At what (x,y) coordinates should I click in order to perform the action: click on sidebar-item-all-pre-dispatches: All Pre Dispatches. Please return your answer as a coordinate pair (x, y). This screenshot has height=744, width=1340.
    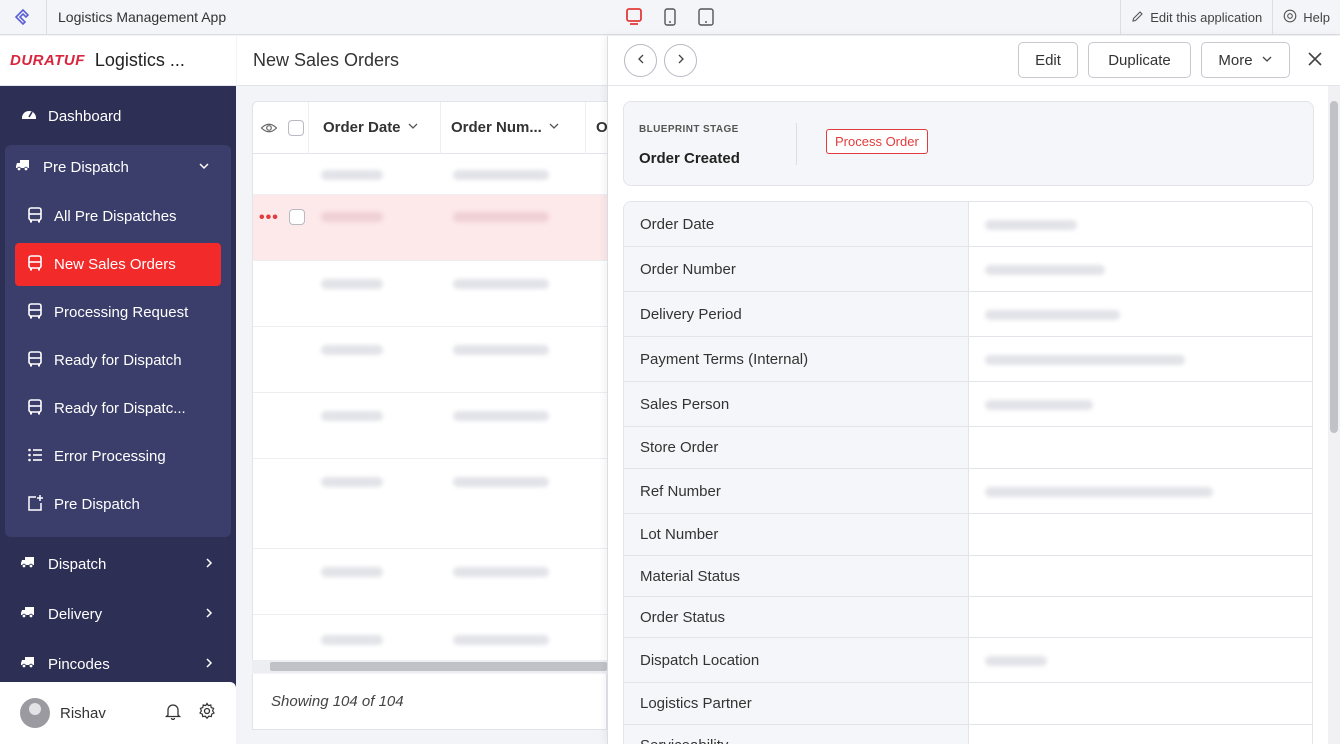
    Looking at the image, I should click on (118, 216).